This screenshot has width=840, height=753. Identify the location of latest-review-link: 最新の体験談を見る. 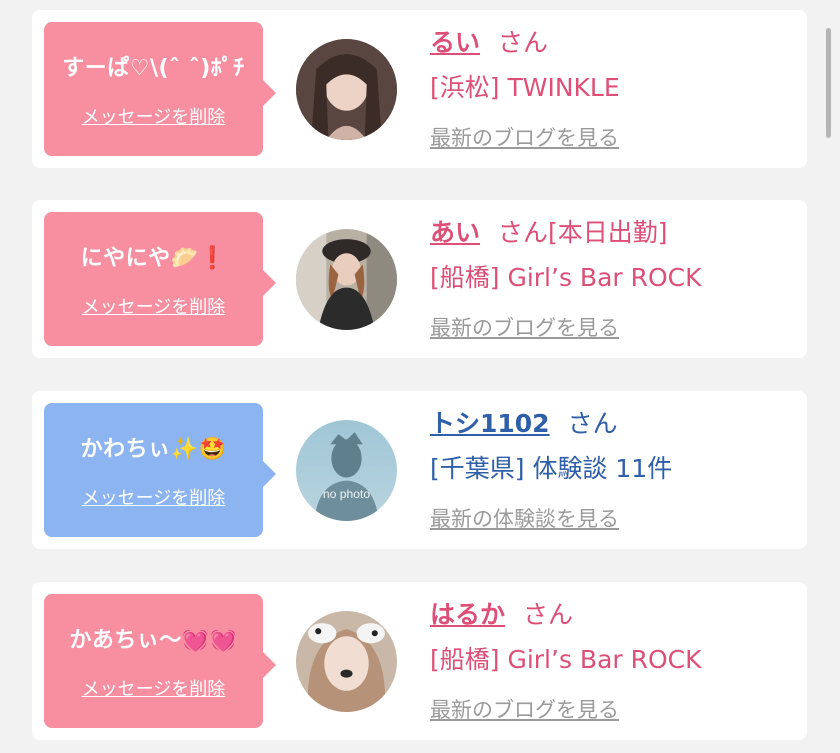
(618, 518).